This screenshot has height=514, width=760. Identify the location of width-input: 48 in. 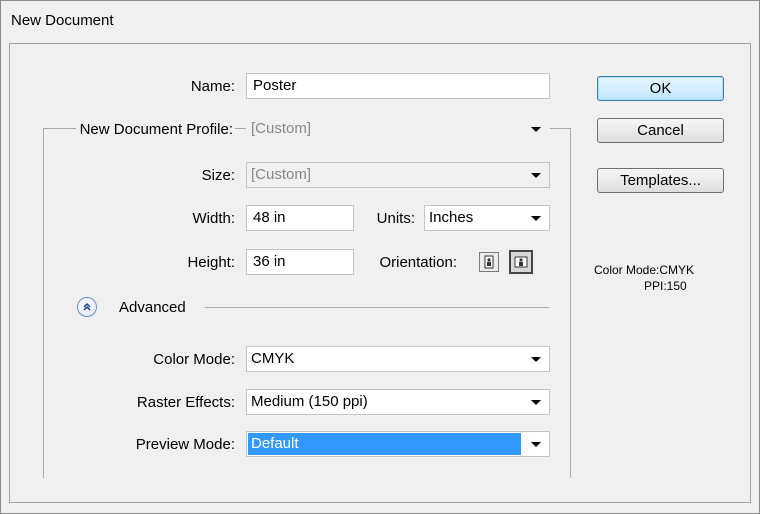
(300, 218).